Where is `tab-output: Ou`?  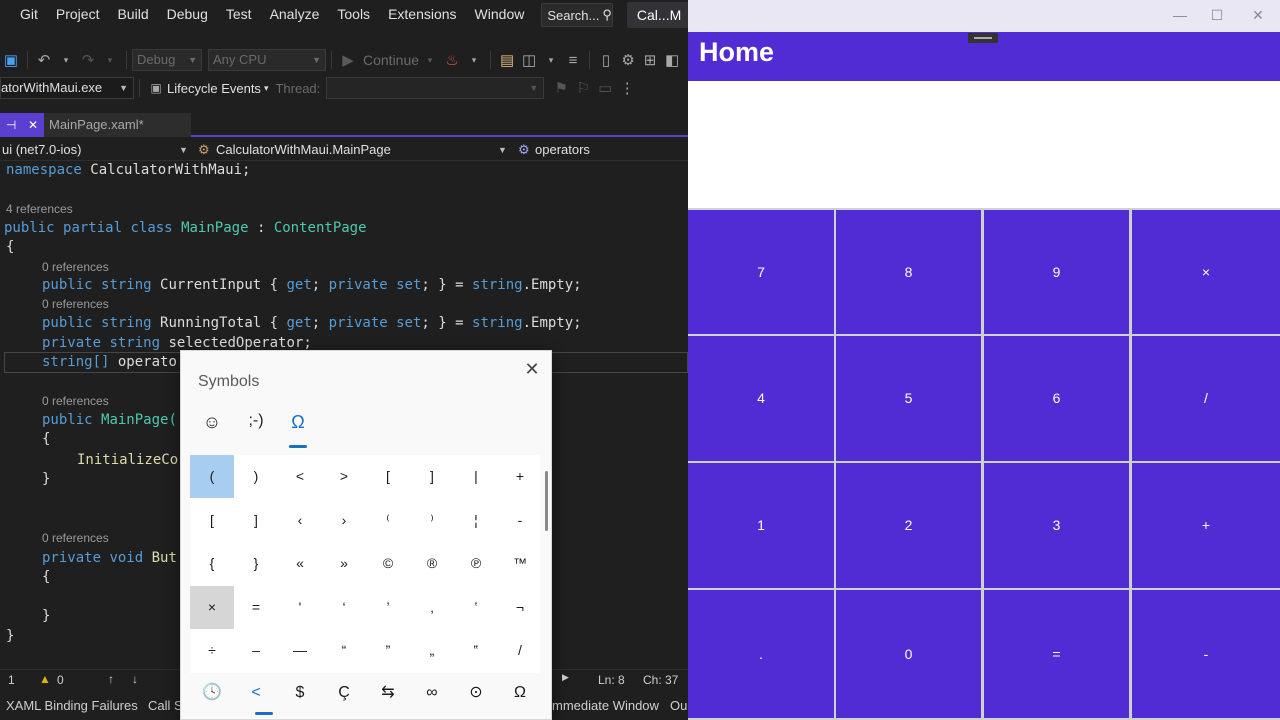
tab-output: Ou is located at coordinates (678, 705).